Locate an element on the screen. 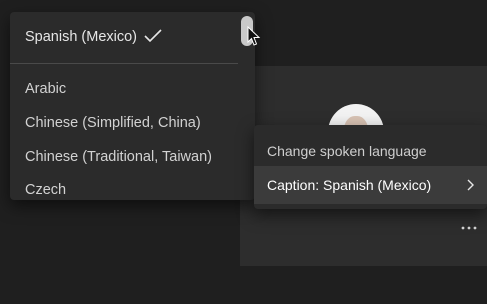 Image resolution: width=487 pixels, height=304 pixels. more-options-icon is located at coordinates (469, 228).